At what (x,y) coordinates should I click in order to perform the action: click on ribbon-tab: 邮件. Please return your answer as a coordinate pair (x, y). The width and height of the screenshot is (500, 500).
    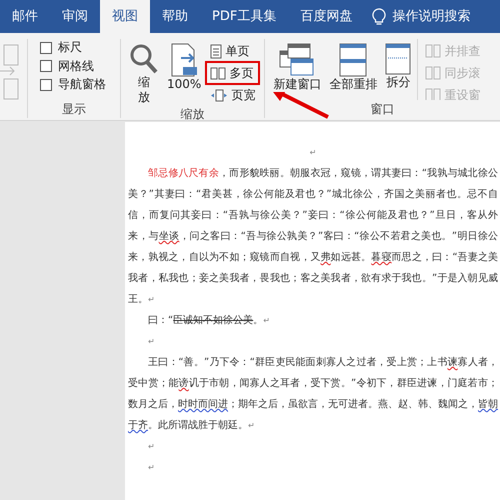
    Looking at the image, I should click on (25, 16).